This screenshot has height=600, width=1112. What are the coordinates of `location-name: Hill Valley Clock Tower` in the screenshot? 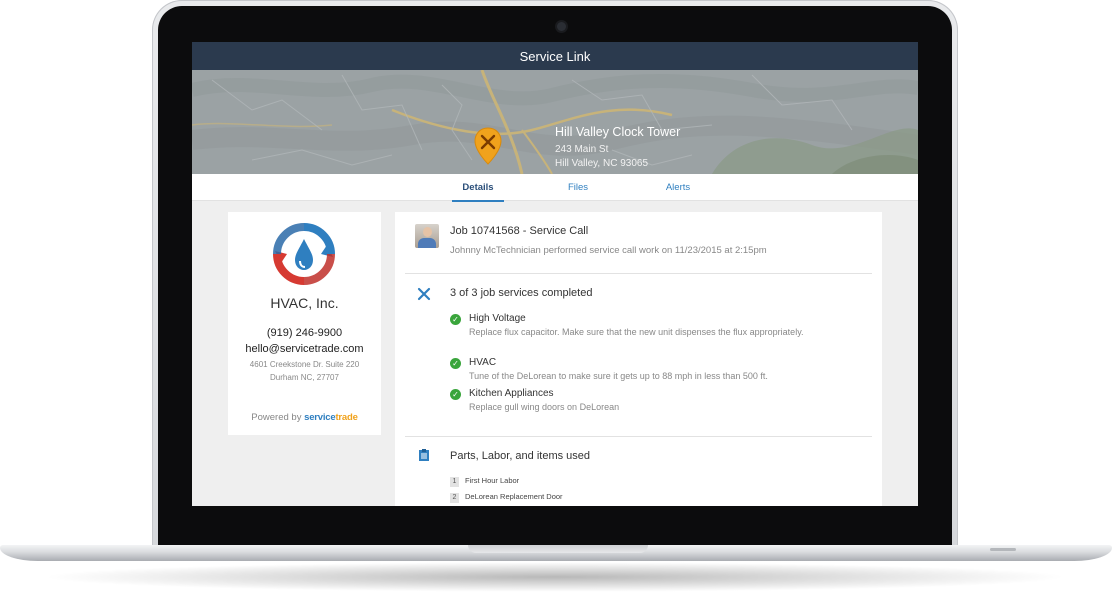 It's located at (618, 132).